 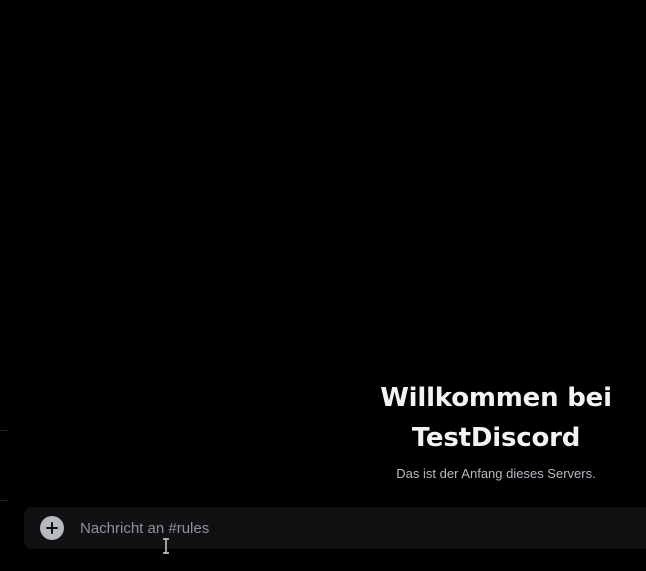 I want to click on welcome-subtitle: Das ist der Anfang dieses Servers., so click(x=496, y=473).